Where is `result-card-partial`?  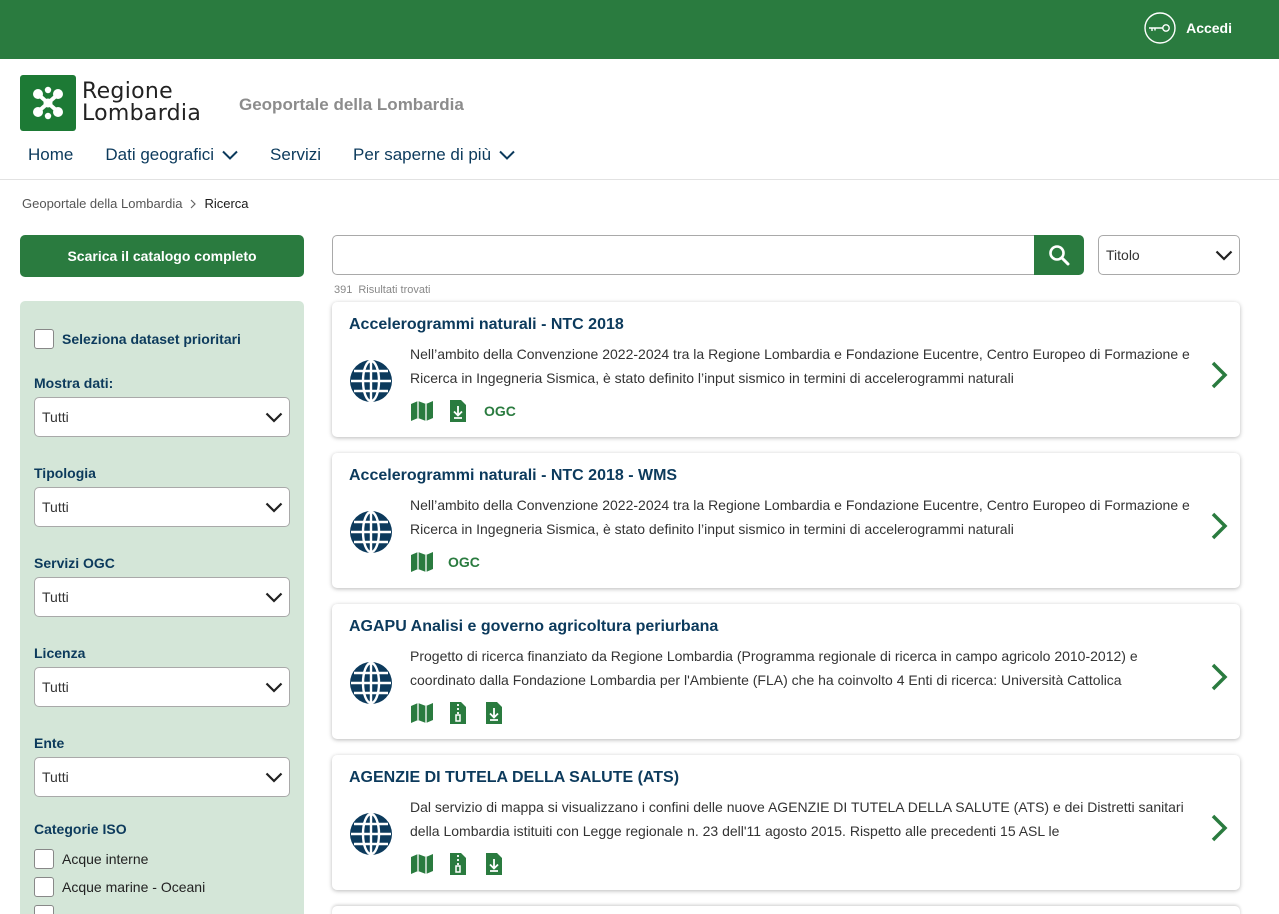
result-card-partial is located at coordinates (786, 910).